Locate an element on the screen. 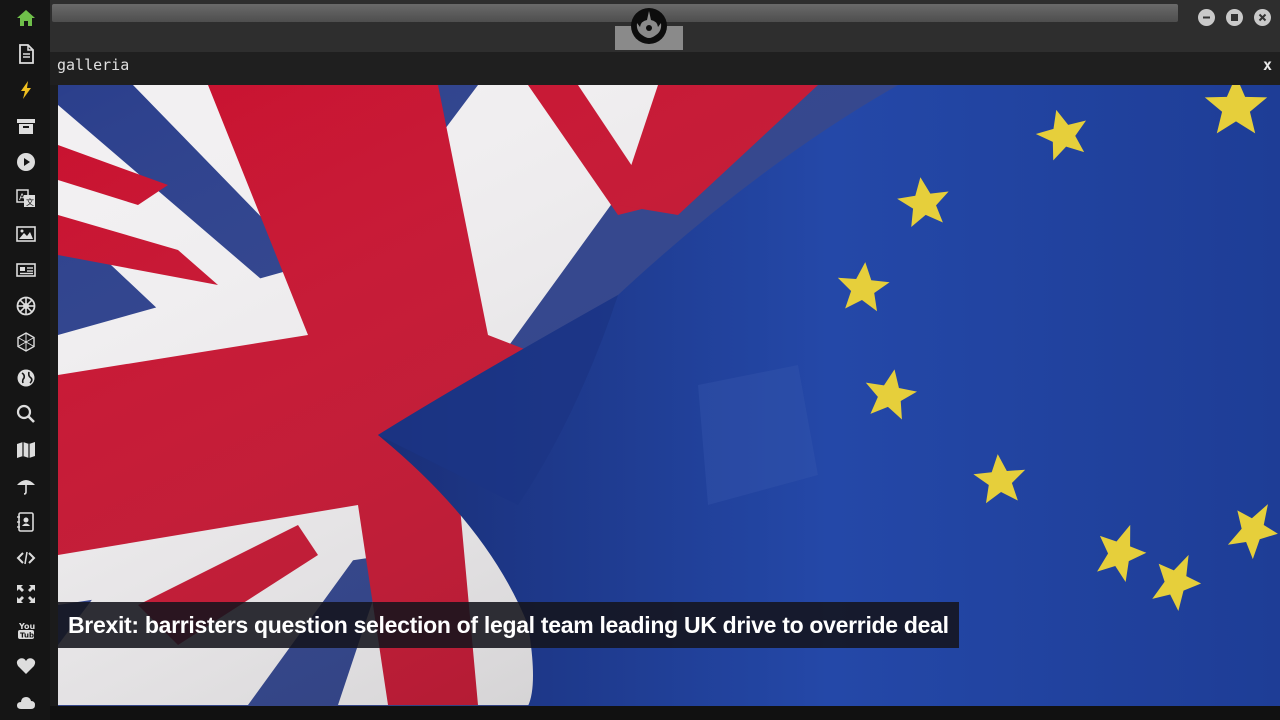  minimize-icon is located at coordinates (1206, 17).